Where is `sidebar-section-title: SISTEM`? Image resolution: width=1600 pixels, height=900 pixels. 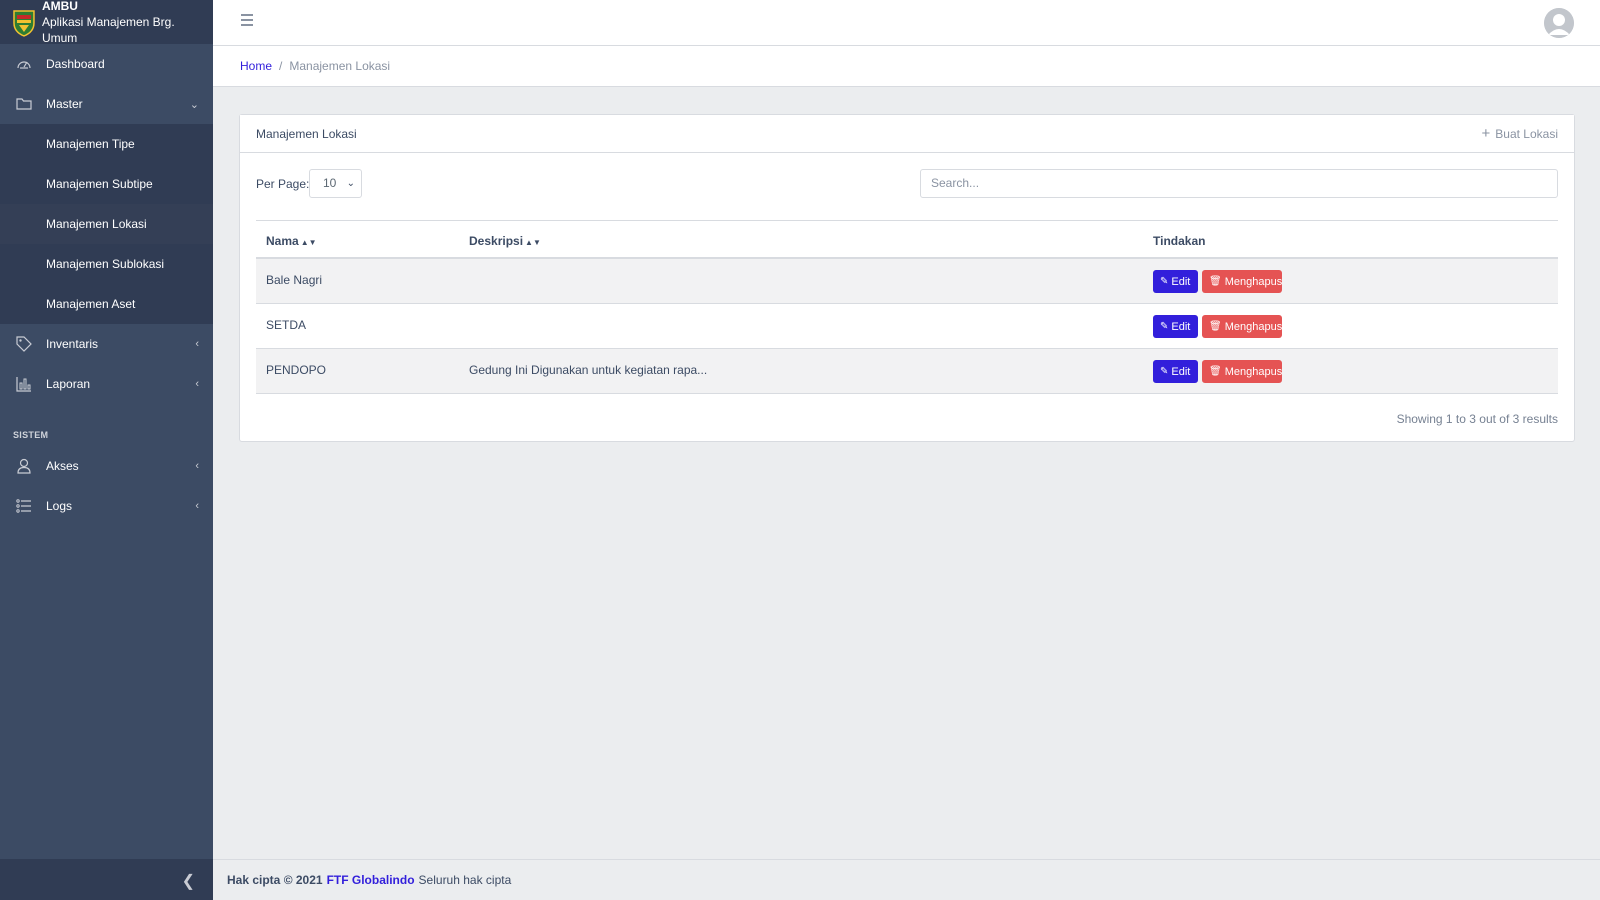
sidebar-section-title: SISTEM is located at coordinates (31, 435).